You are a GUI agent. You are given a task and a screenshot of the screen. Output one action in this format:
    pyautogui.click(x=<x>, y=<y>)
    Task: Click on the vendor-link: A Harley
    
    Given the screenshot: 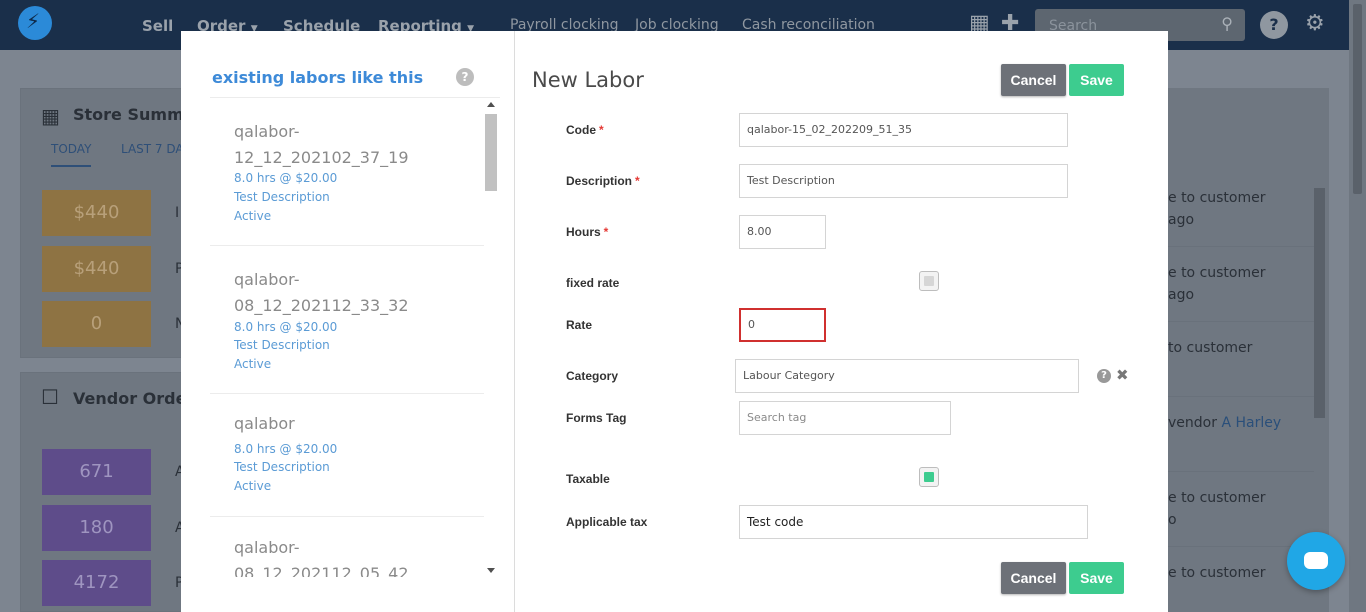 What is the action you would take?
    pyautogui.click(x=1251, y=423)
    